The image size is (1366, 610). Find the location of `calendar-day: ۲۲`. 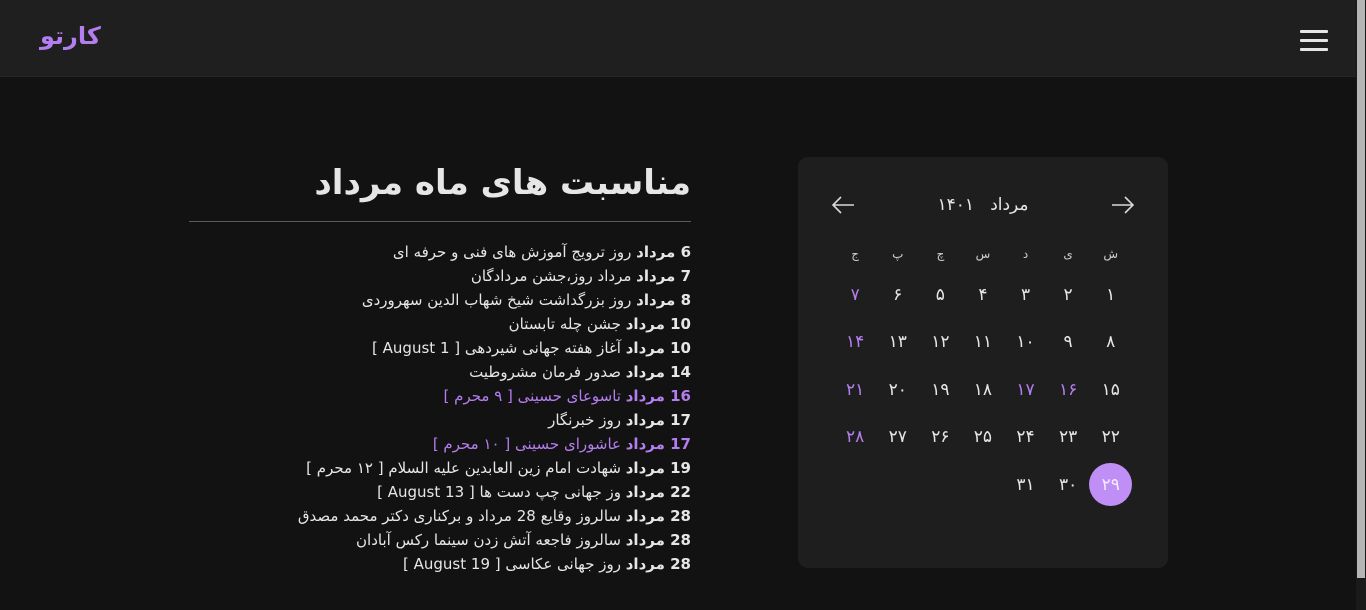

calendar-day: ۲۲ is located at coordinates (1110, 438).